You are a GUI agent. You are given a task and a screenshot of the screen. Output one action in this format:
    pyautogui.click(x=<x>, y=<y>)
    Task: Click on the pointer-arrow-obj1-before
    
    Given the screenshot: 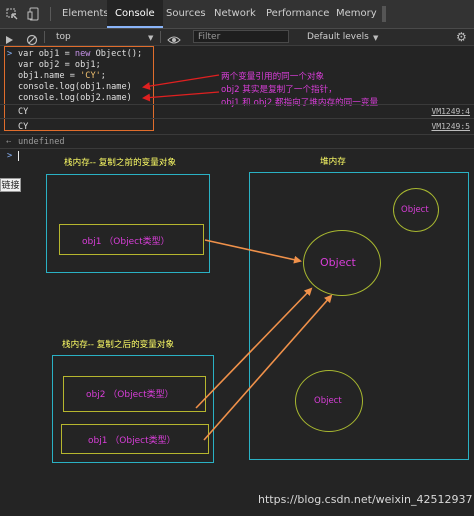 What is the action you would take?
    pyautogui.click(x=253, y=251)
    